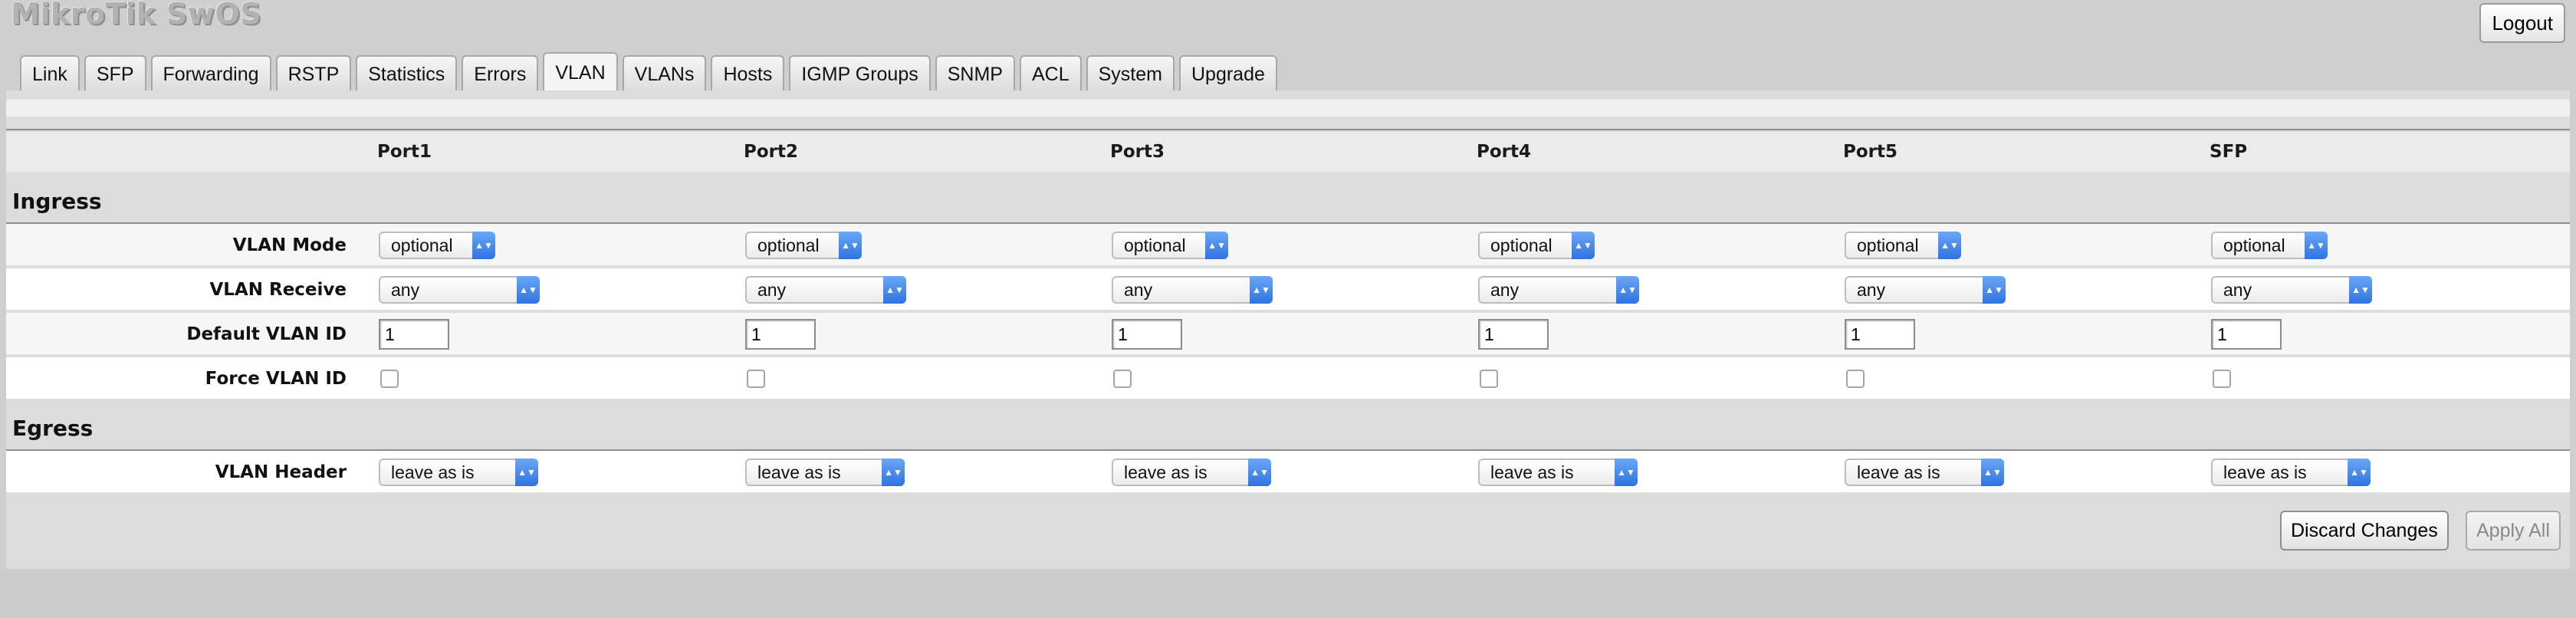 The image size is (2576, 618). I want to click on row-default-vlan-id: Default VLAN ID, so click(1288, 334).